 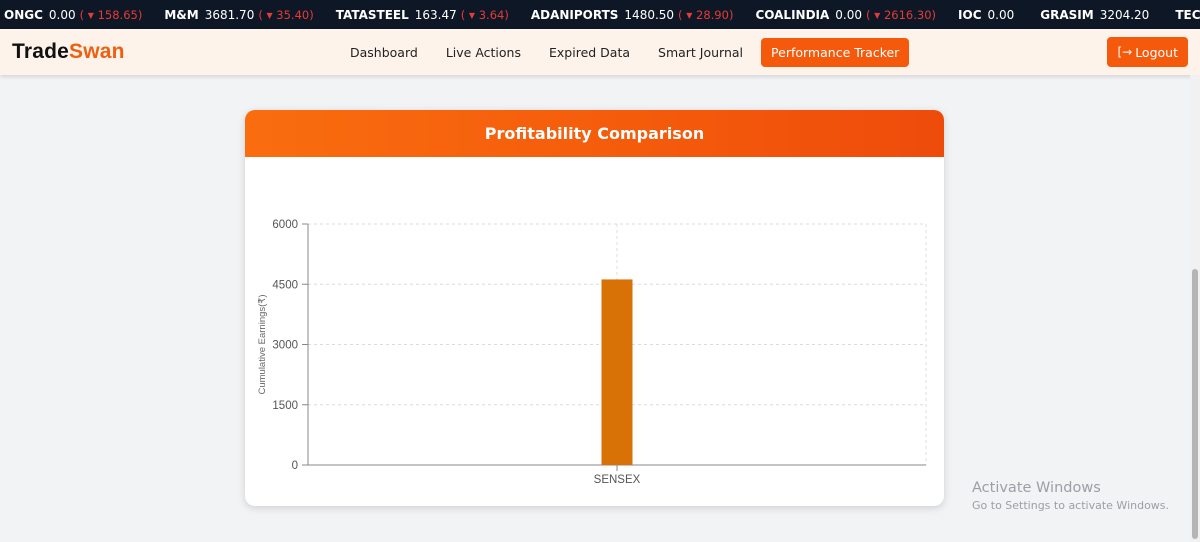 I want to click on y-tick-label: 3000, so click(x=285, y=346).